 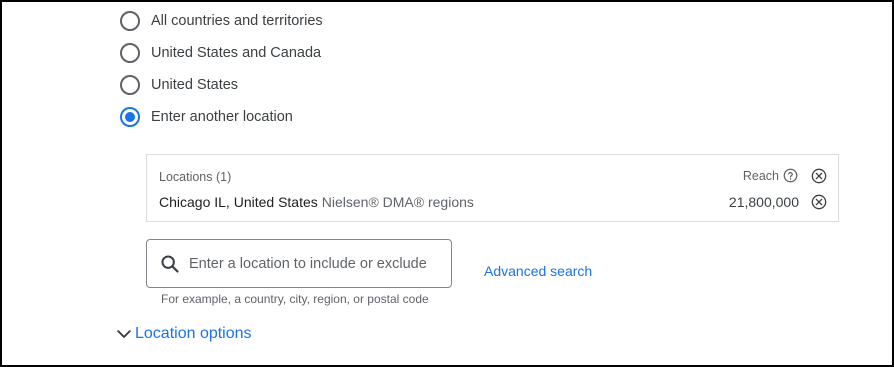 What do you see at coordinates (314, 263) in the screenshot?
I see `location-search-input` at bounding box center [314, 263].